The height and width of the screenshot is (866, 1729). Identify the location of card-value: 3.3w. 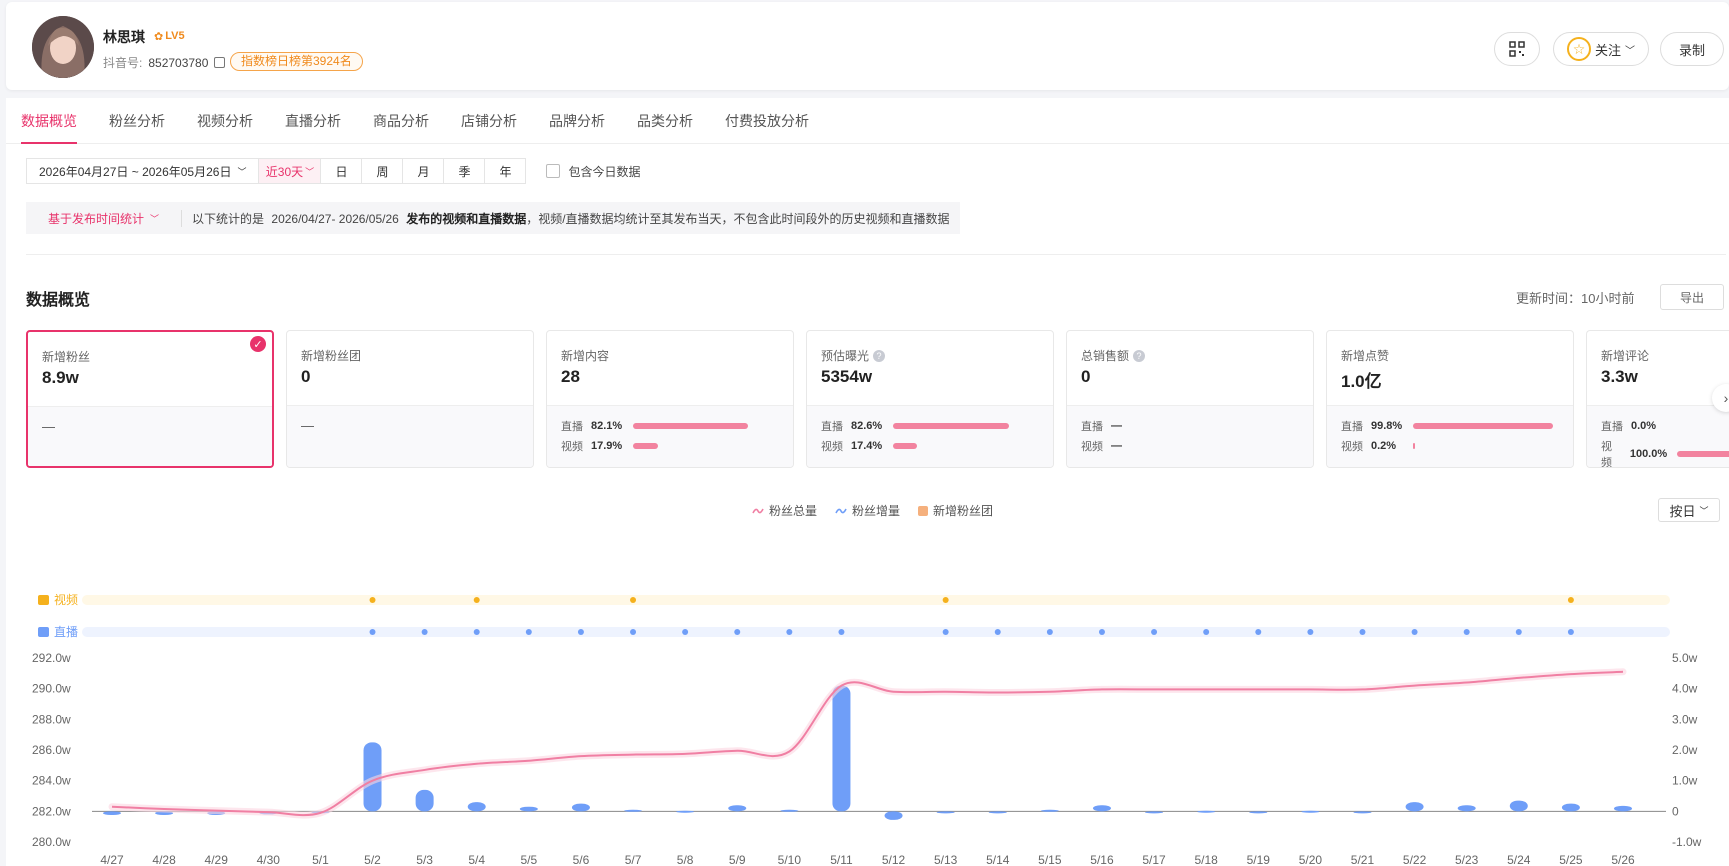
(1619, 376).